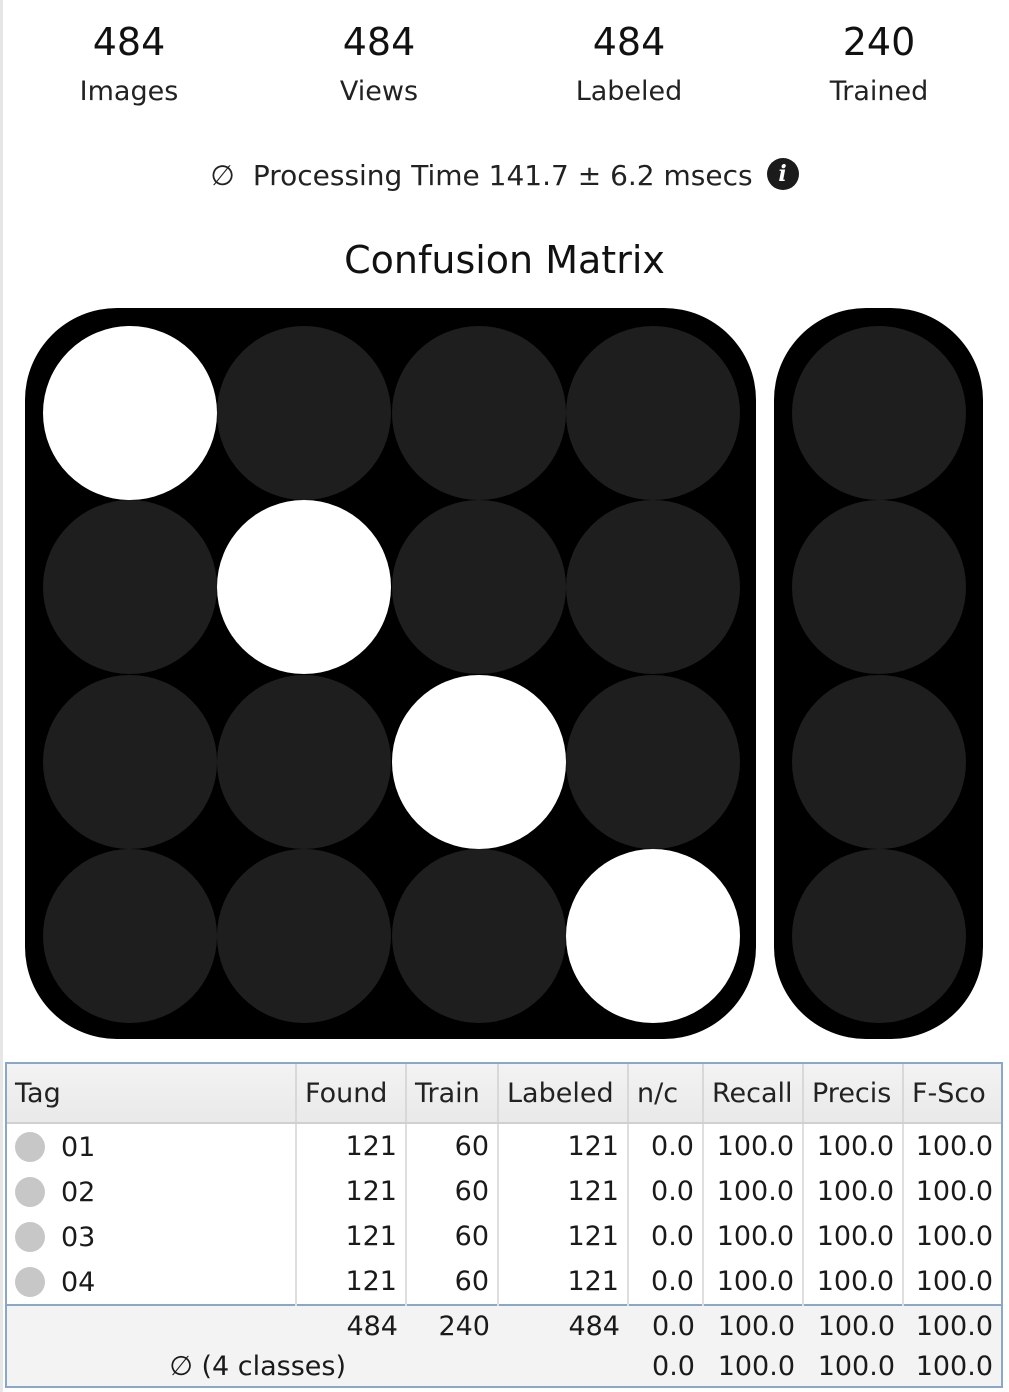  Describe the element at coordinates (478, 761) in the screenshot. I see `matrix-cell-r3-c3` at that location.